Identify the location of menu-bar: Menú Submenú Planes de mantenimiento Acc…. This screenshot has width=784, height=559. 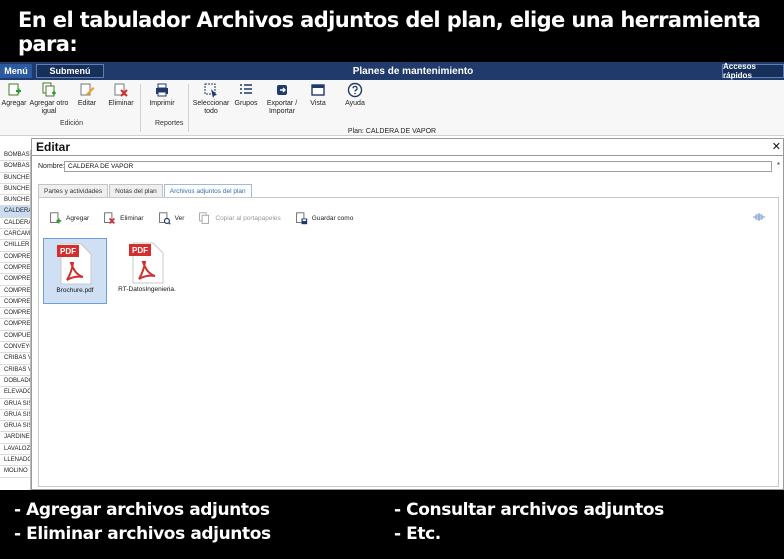
(392, 71).